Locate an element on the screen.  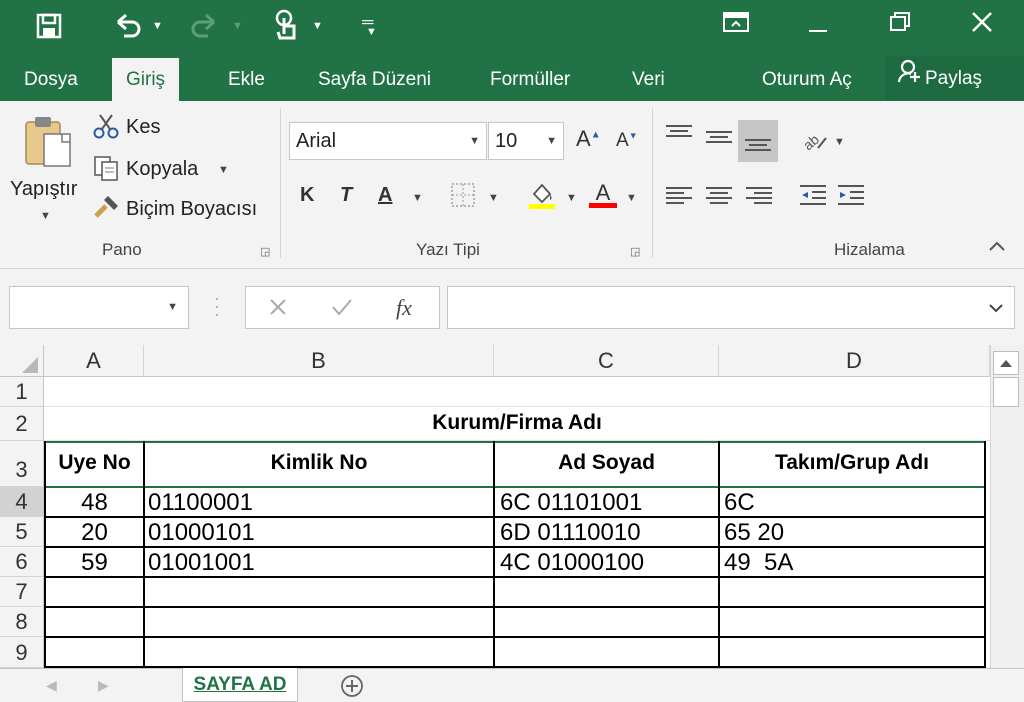
table-cell: 59 is located at coordinates (94, 563).